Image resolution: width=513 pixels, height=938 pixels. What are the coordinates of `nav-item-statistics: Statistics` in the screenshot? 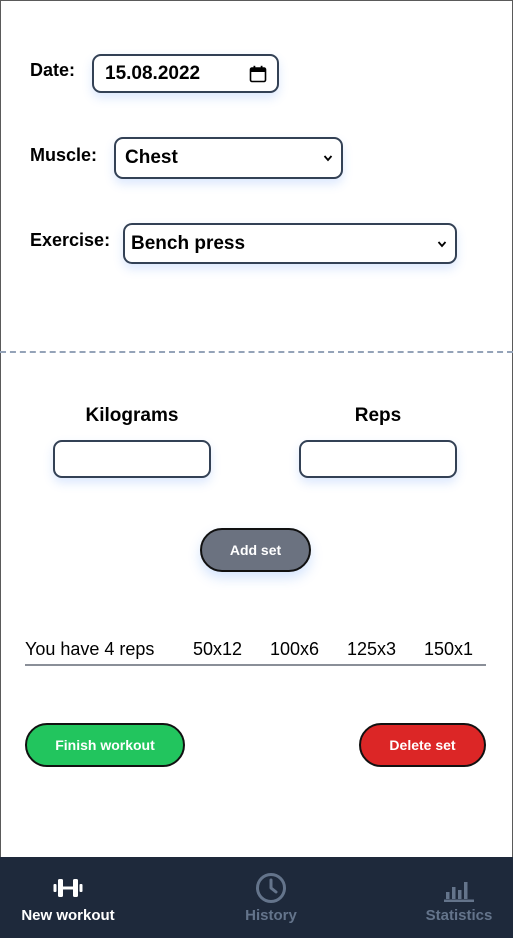 It's located at (452, 897).